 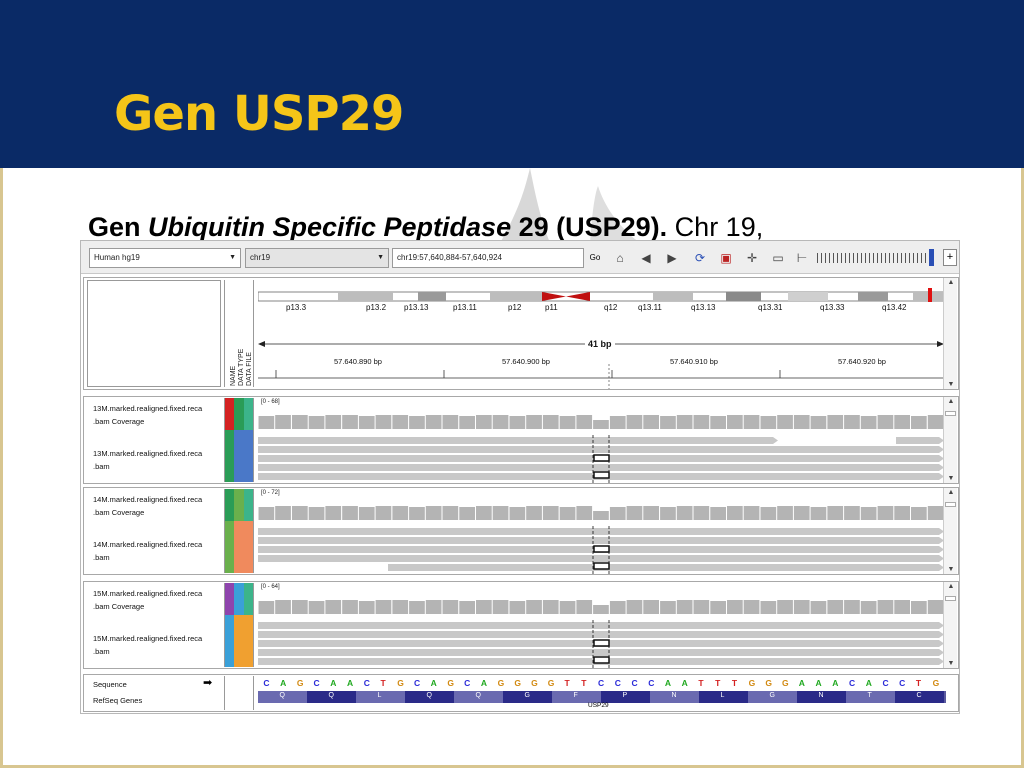 What do you see at coordinates (429, 697) in the screenshot?
I see `codon-block: Q` at bounding box center [429, 697].